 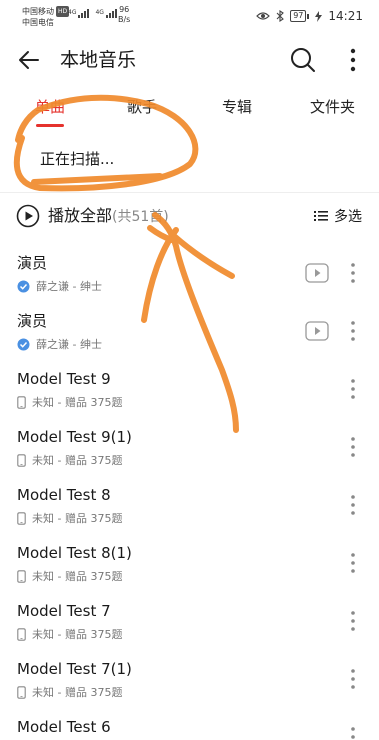 What do you see at coordinates (64, 727) in the screenshot?
I see `song-title: Model Test 6` at bounding box center [64, 727].